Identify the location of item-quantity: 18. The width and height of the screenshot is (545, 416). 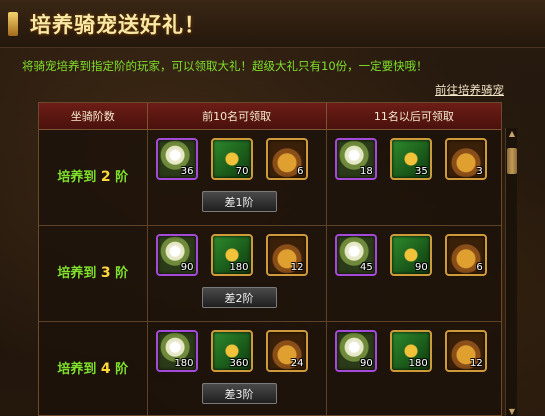
(366, 171).